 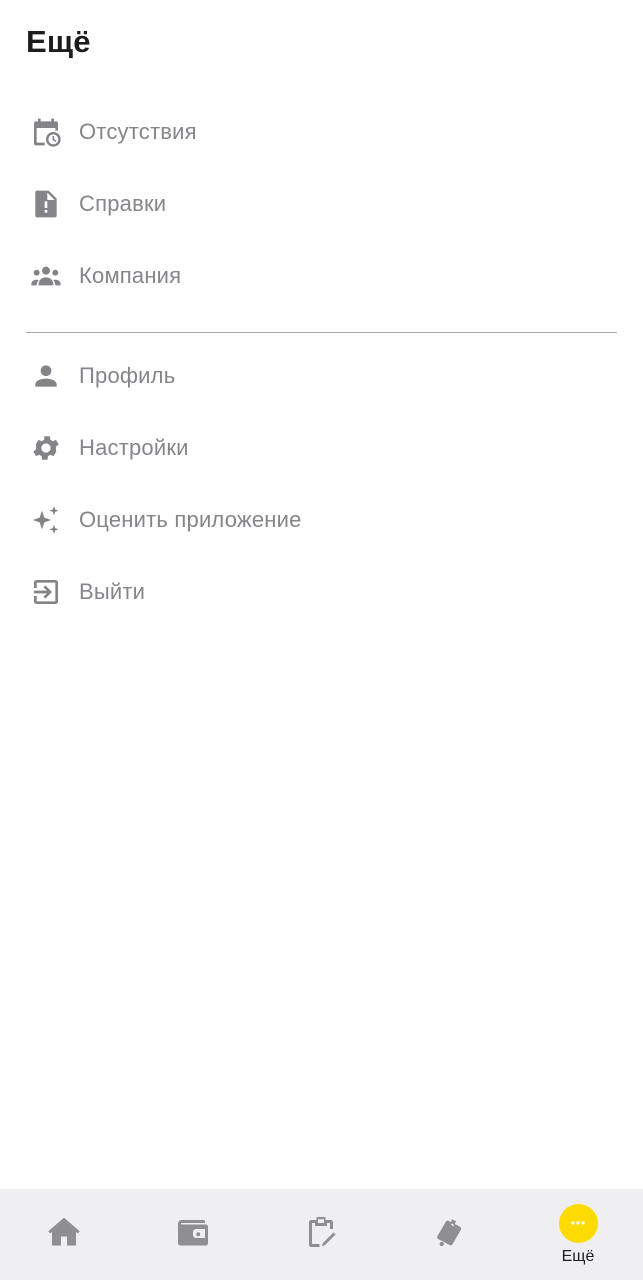 What do you see at coordinates (321, 276) in the screenshot?
I see `menu-item-company: Компания` at bounding box center [321, 276].